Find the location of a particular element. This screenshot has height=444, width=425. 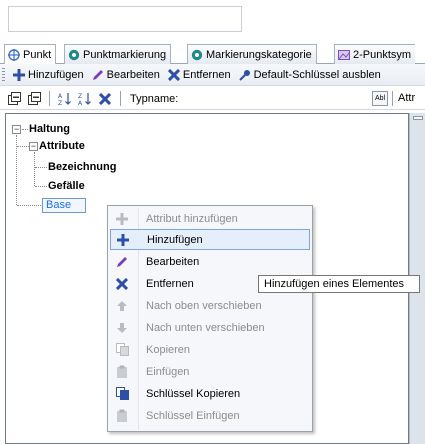

menu-item-attribute-add: Attribut hinzufügen is located at coordinates (210, 218).